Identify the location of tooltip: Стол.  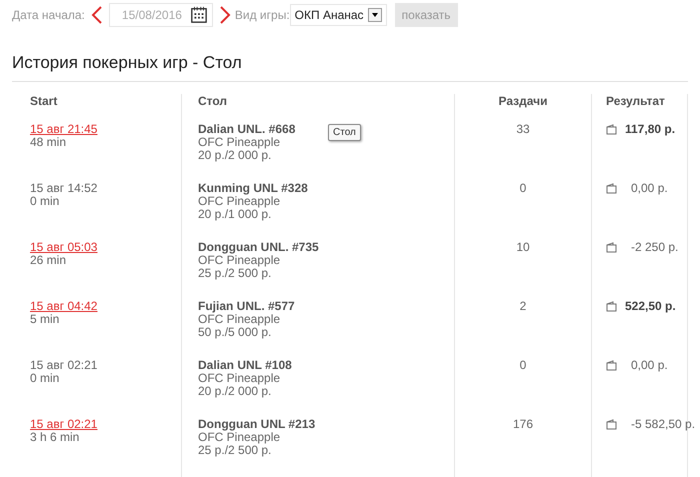
(344, 132).